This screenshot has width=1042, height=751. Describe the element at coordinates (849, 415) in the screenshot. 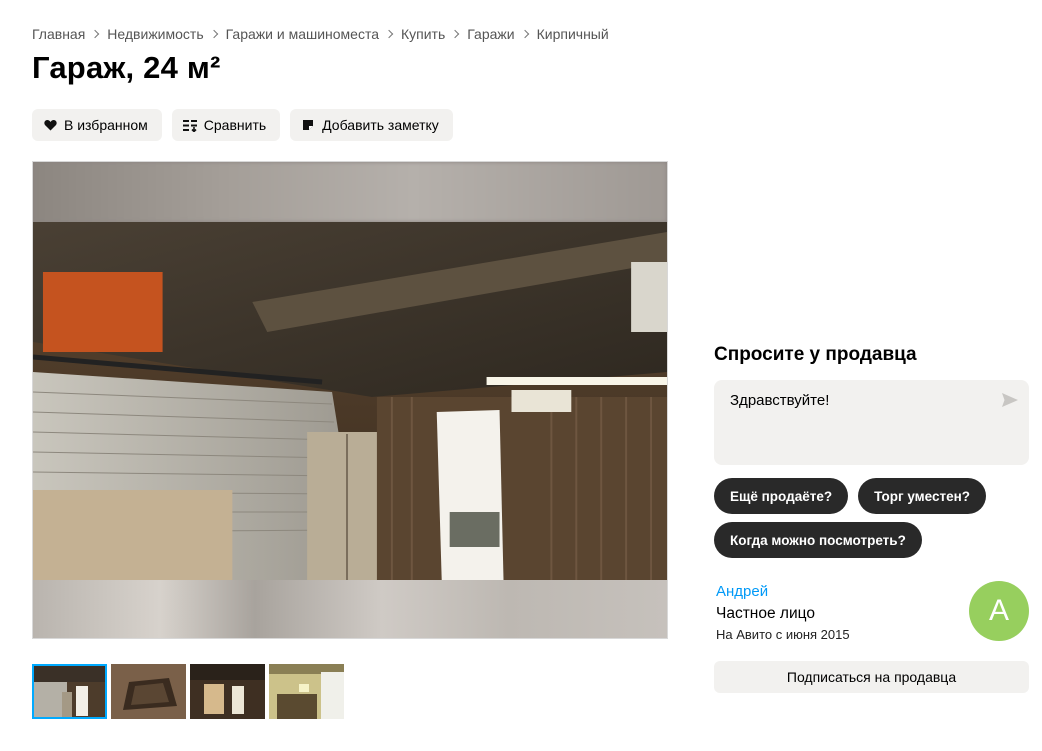

I see `message-input: Здравствуйте!` at that location.